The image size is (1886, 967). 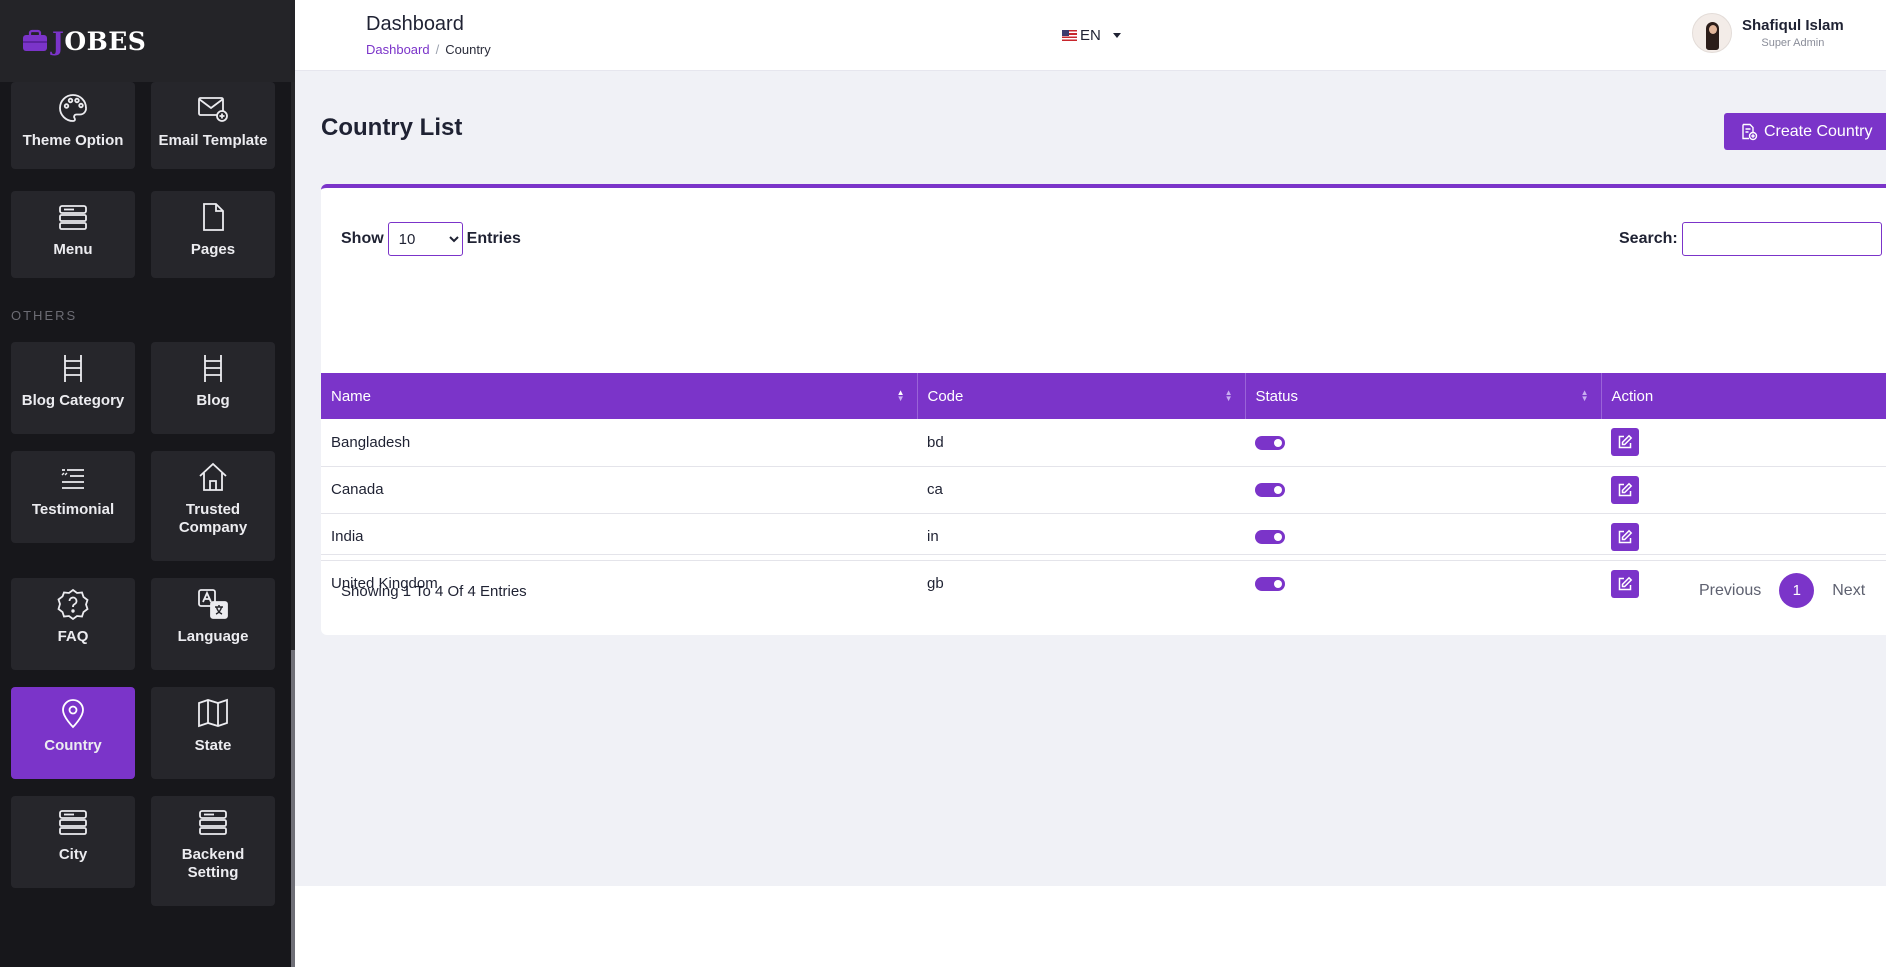 I want to click on map-pin-icon, so click(x=73, y=714).